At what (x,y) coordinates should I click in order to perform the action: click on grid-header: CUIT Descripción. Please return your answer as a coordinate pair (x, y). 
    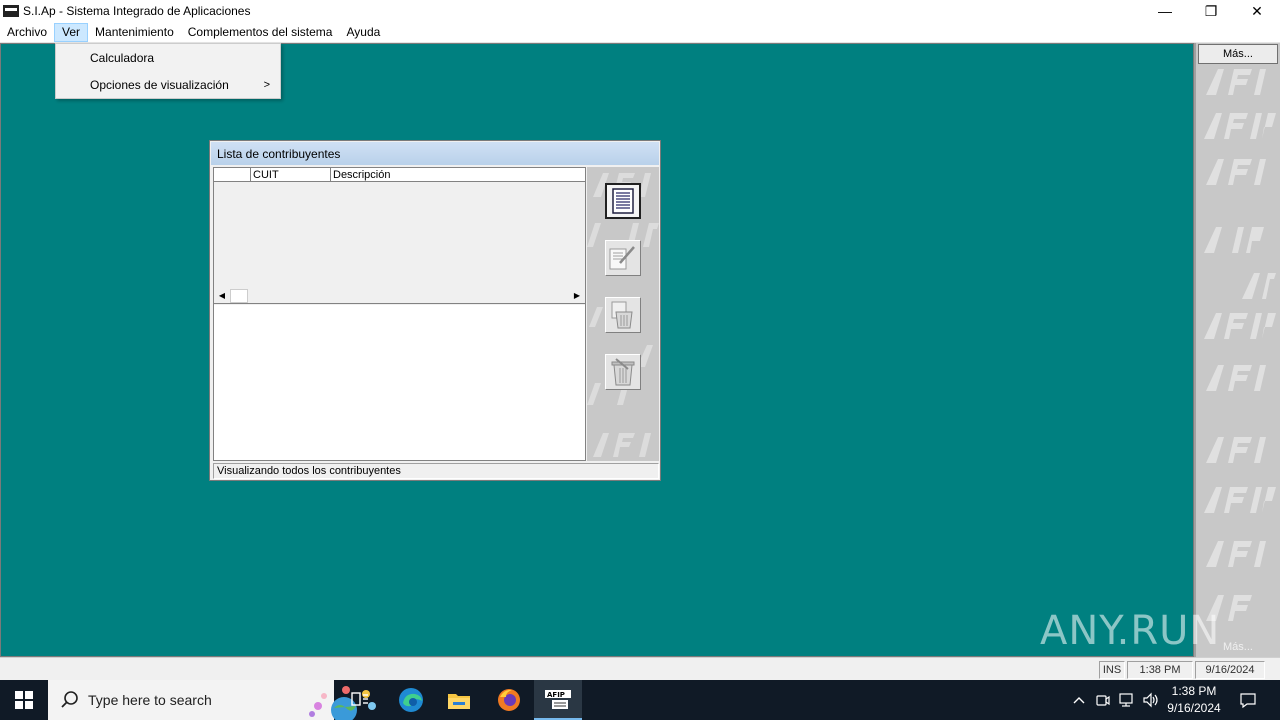
    Looking at the image, I should click on (399, 175).